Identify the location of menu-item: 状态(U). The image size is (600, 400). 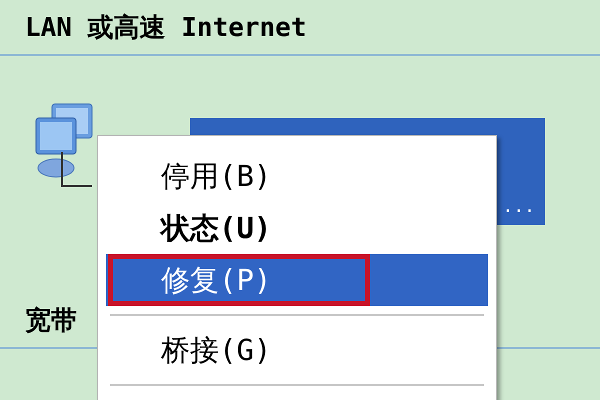
(297, 228).